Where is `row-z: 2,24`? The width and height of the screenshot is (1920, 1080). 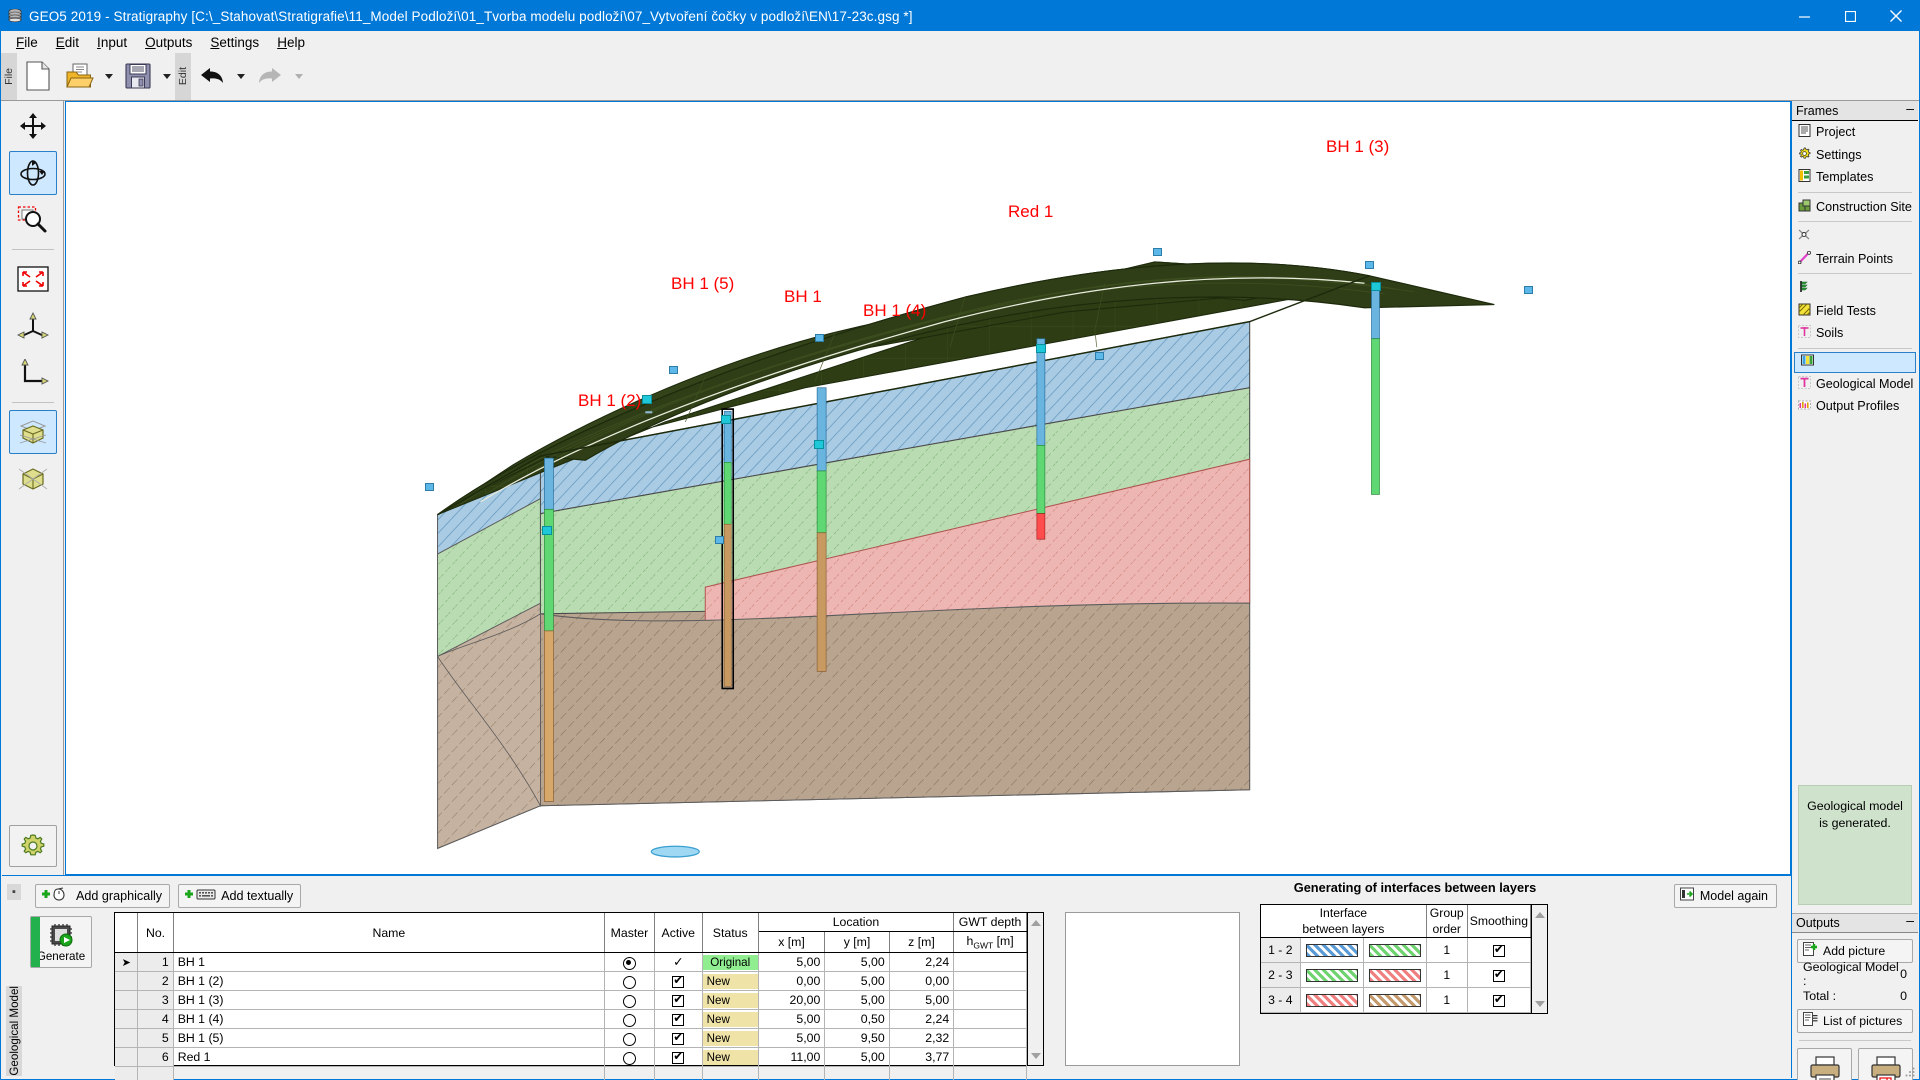 row-z: 2,24 is located at coordinates (922, 1019).